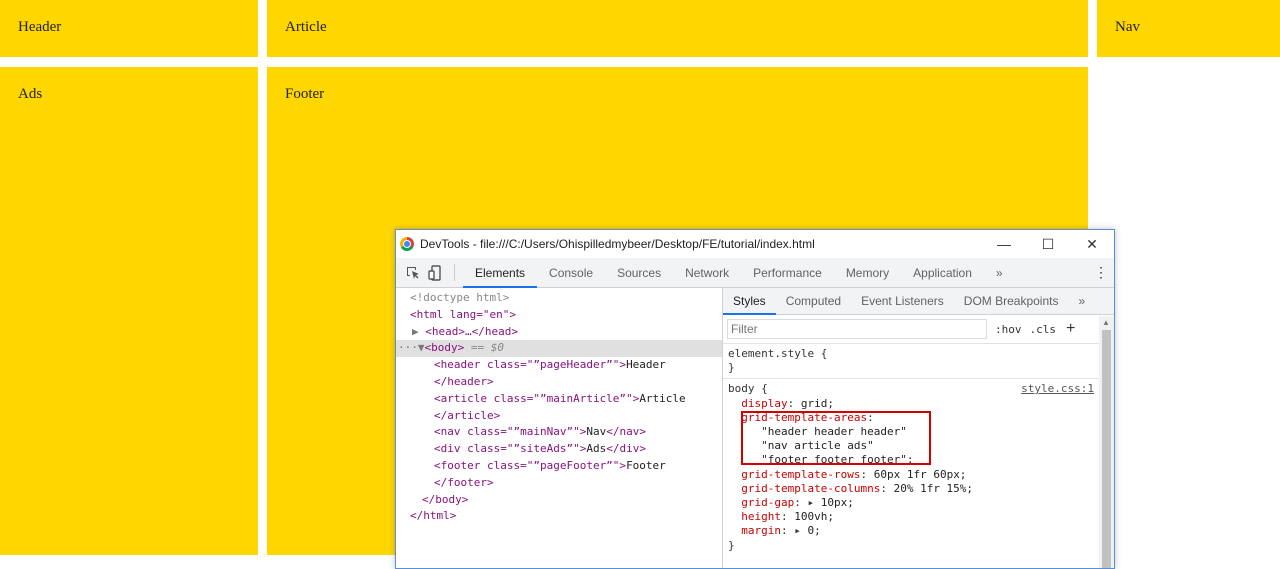  What do you see at coordinates (559, 382) in the screenshot?
I see `dom-node: </header>` at bounding box center [559, 382].